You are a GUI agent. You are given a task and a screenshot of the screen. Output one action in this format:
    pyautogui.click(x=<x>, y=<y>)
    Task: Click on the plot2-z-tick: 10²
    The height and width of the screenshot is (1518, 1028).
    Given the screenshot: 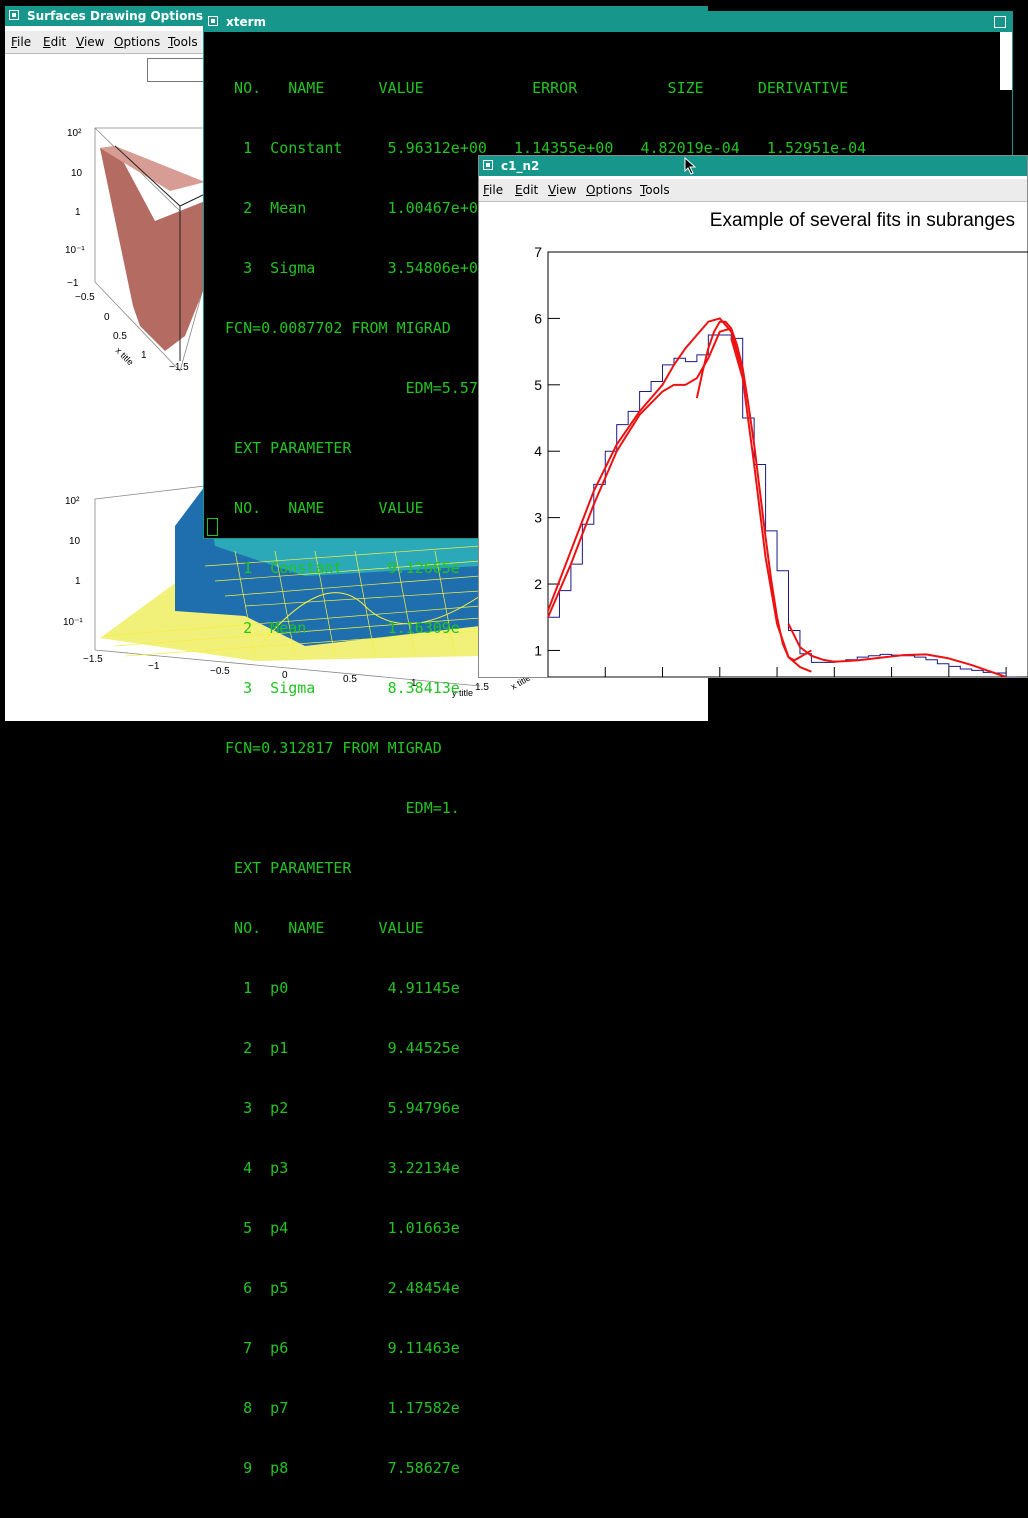 What is the action you would take?
    pyautogui.click(x=72, y=501)
    